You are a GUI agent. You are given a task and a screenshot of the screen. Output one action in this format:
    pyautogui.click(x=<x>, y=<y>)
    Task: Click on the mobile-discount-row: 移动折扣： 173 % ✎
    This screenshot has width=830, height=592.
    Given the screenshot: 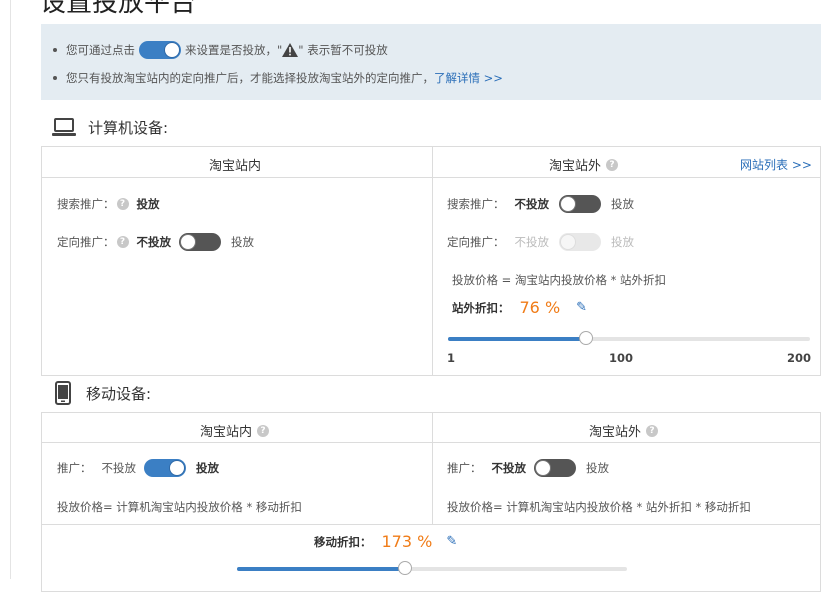 What is the action you would take?
    pyautogui.click(x=385, y=541)
    